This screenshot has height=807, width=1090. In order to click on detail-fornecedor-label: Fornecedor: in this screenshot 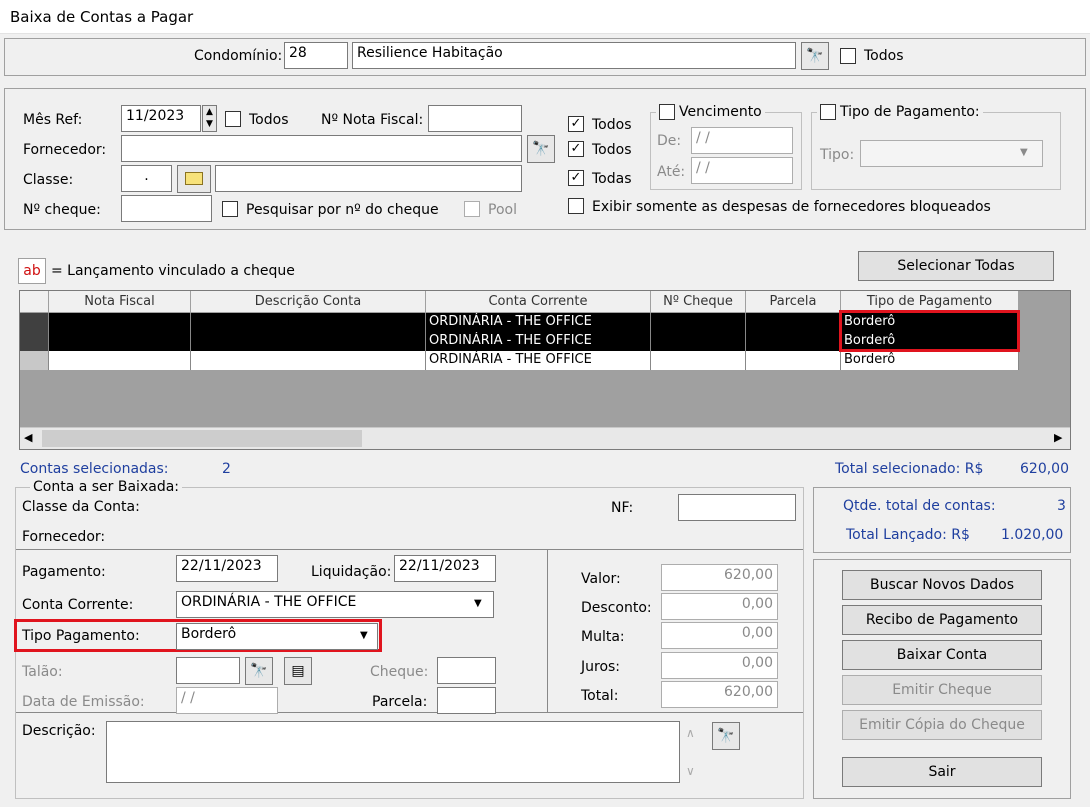, I will do `click(64, 537)`.